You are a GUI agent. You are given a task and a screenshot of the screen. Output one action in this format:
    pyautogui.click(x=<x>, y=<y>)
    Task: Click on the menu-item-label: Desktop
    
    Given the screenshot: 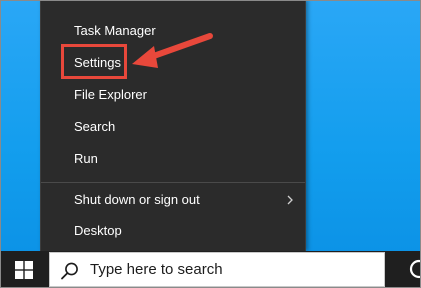 What is the action you would take?
    pyautogui.click(x=98, y=230)
    